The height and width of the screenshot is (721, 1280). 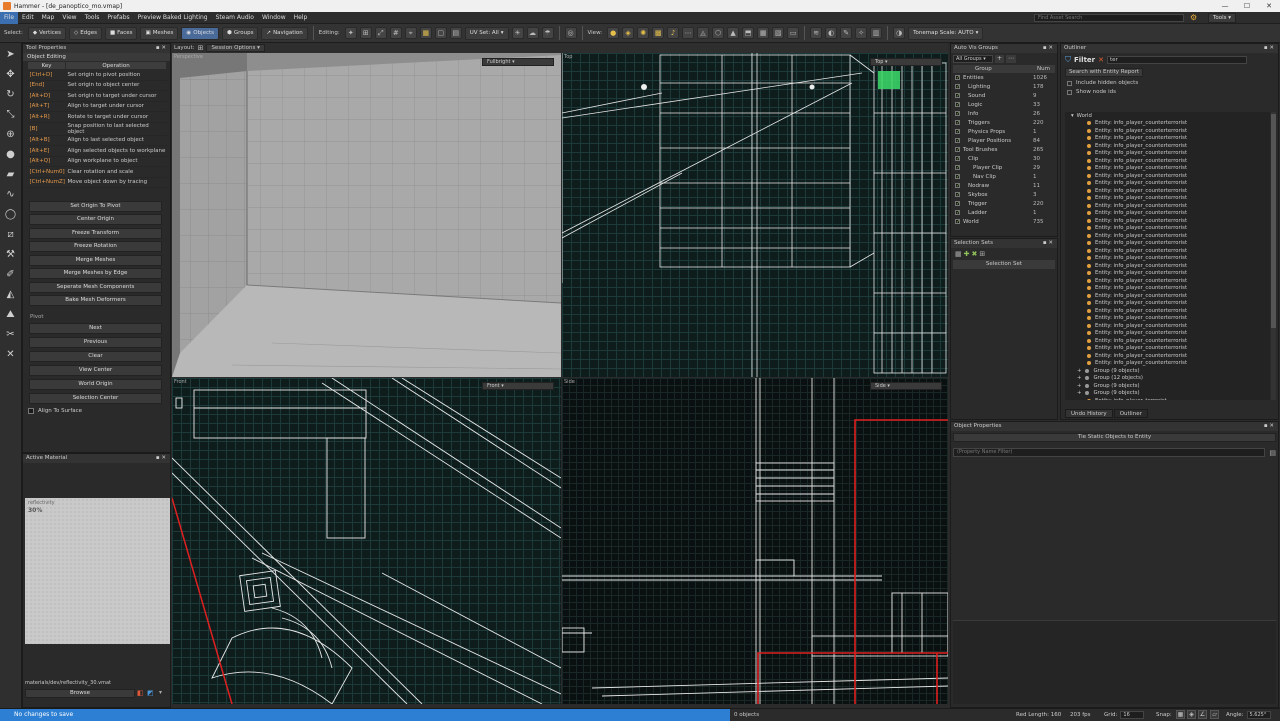 What do you see at coordinates (11, 234) in the screenshot?
I see `clip-tool-icon: ⧄` at bounding box center [11, 234].